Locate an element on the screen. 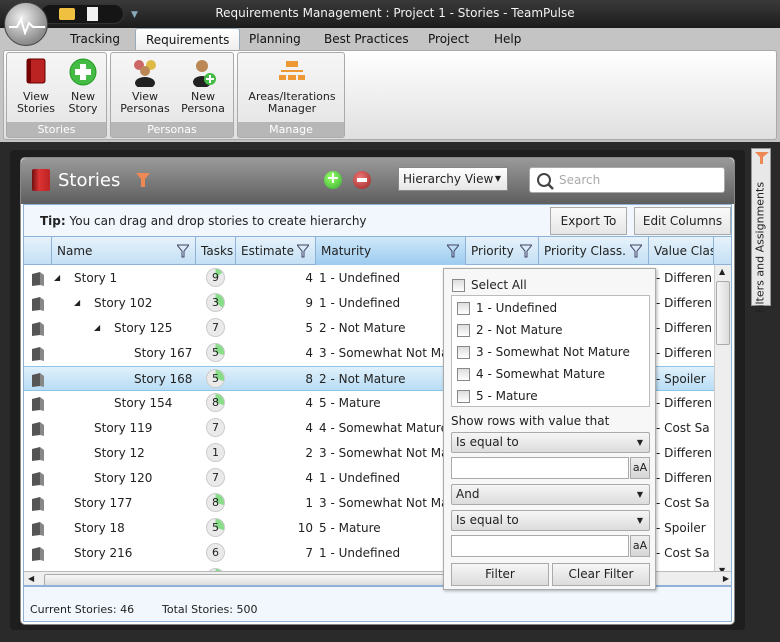  filter-option: 3 - Somewhat Not Mature is located at coordinates (543, 352).